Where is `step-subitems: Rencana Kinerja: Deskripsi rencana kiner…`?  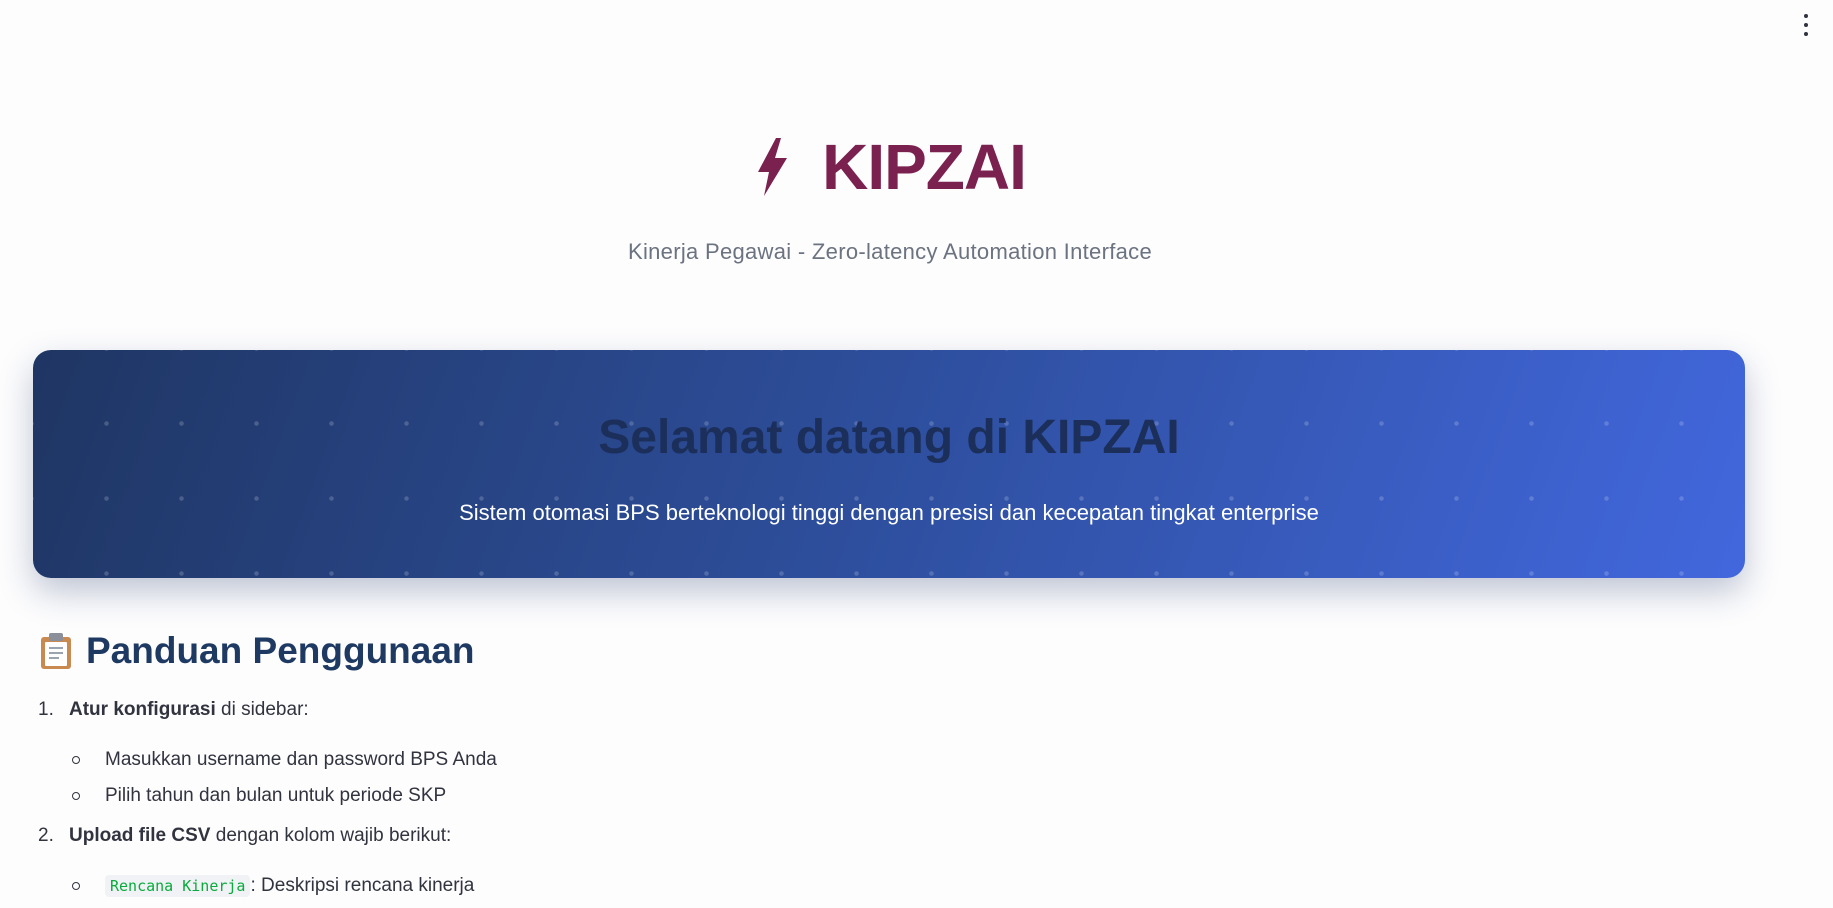 step-subitems: Rencana Kinerja: Deskripsi rencana kiner… is located at coordinates (903, 886).